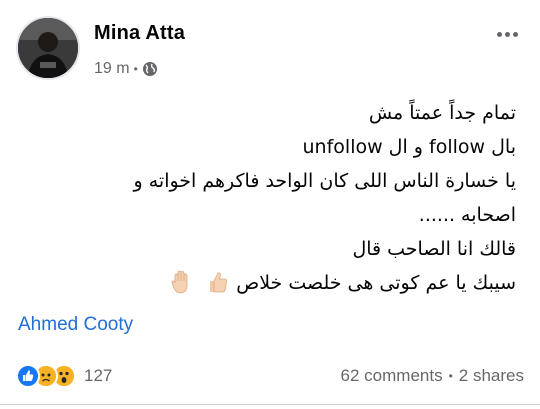 This screenshot has height=409, width=540. What do you see at coordinates (442, 113) in the screenshot?
I see `post-line: تمام جداً عمتاً مش` at bounding box center [442, 113].